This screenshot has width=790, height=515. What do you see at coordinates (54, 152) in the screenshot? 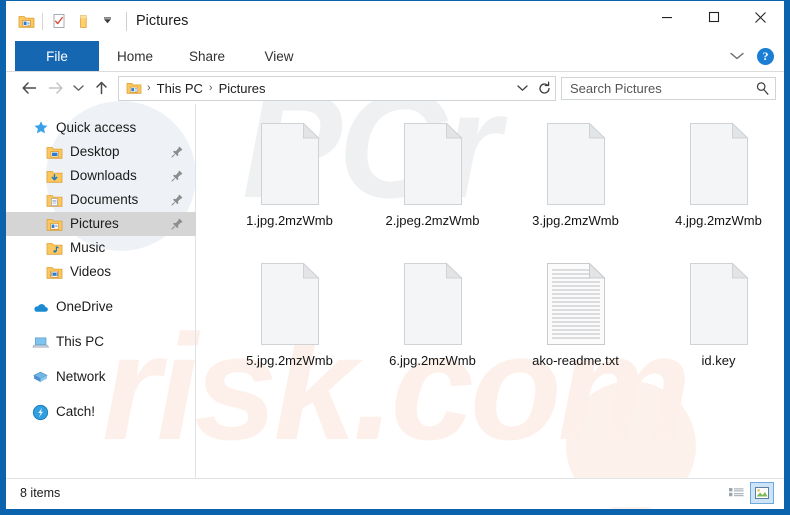
I see `folder-desktop-icon` at bounding box center [54, 152].